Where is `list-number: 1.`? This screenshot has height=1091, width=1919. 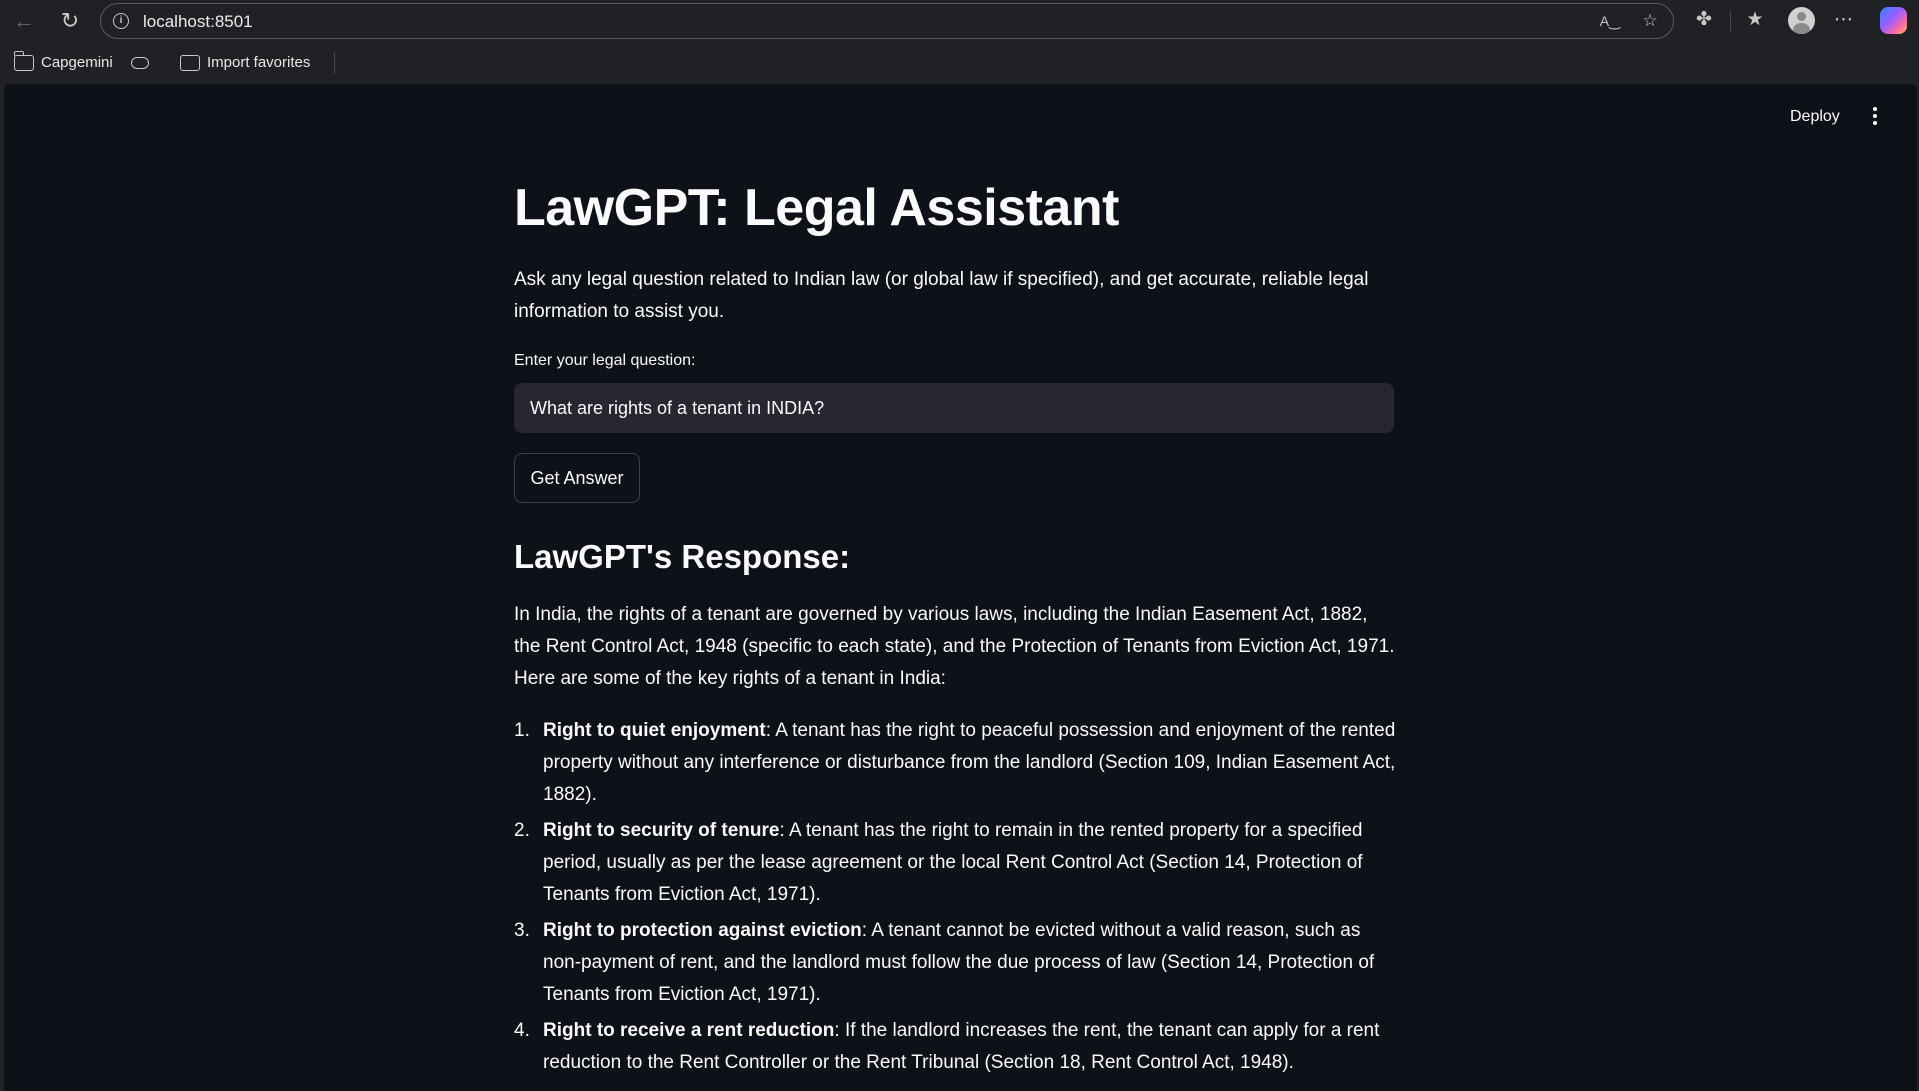
list-number: 1. is located at coordinates (522, 730).